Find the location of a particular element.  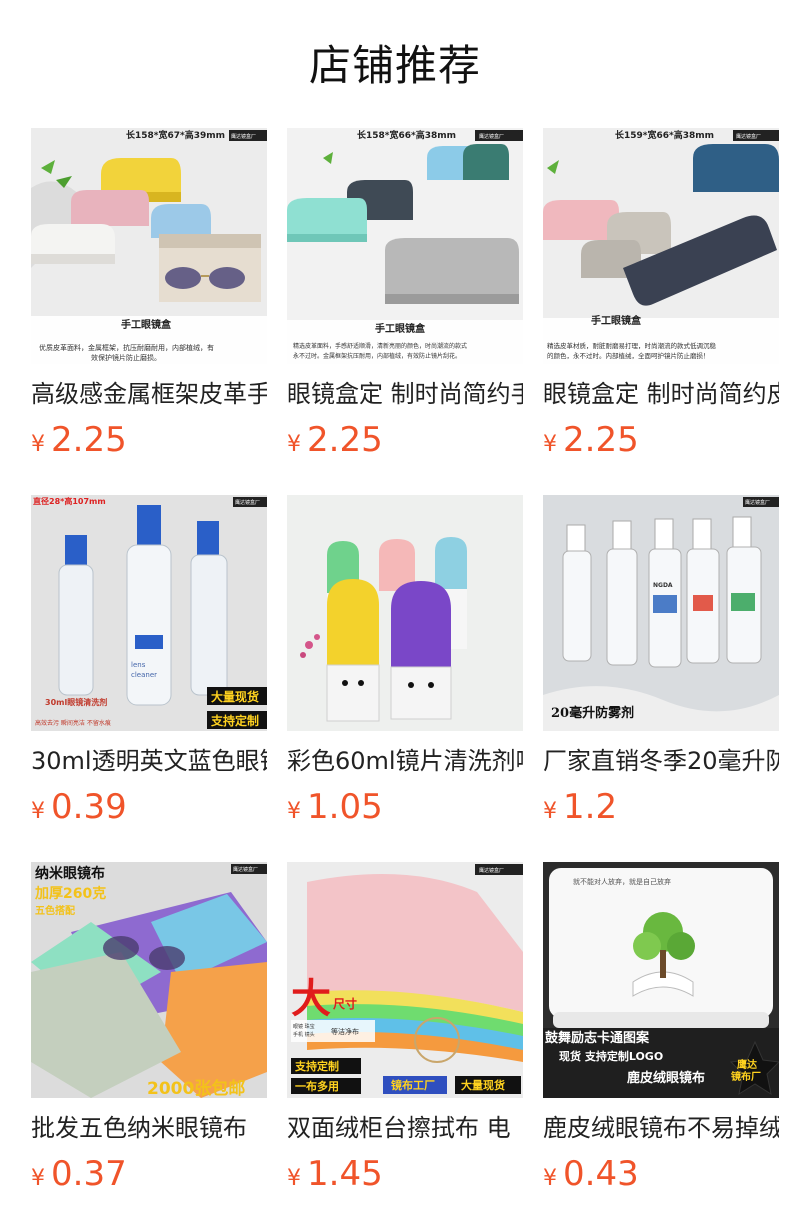

svg-text: 镜布厂 is located at coordinates (746, 1076).